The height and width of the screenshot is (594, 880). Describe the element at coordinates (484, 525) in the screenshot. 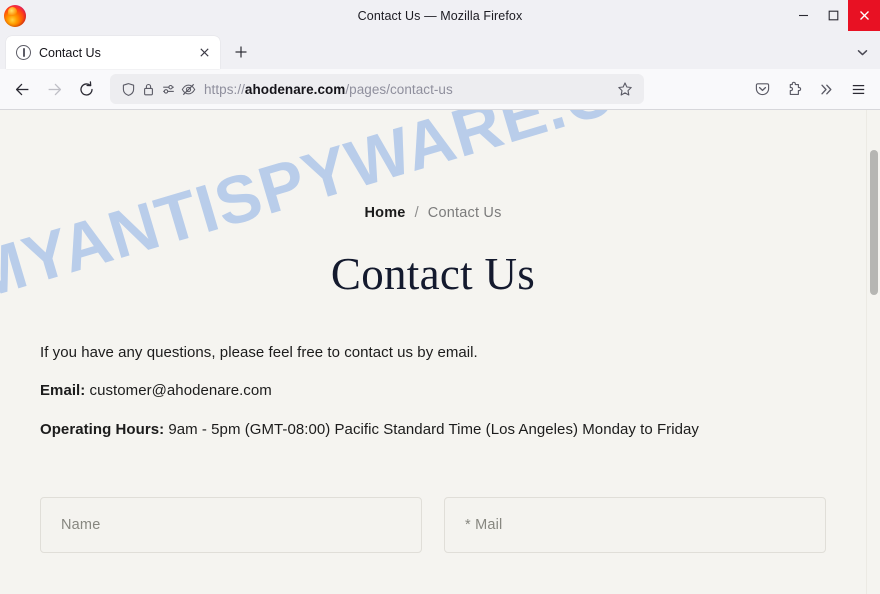

I see `mail-input-placeholder: * Mail` at that location.